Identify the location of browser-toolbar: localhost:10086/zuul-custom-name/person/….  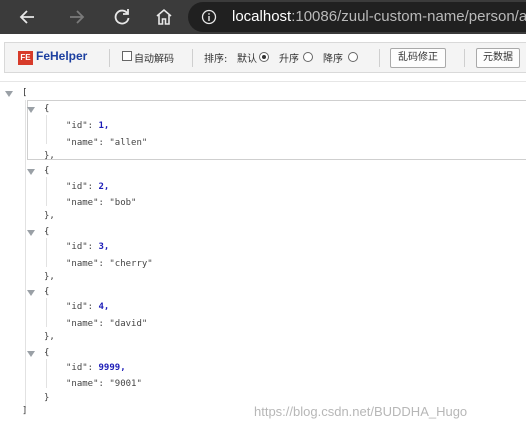
(263, 17).